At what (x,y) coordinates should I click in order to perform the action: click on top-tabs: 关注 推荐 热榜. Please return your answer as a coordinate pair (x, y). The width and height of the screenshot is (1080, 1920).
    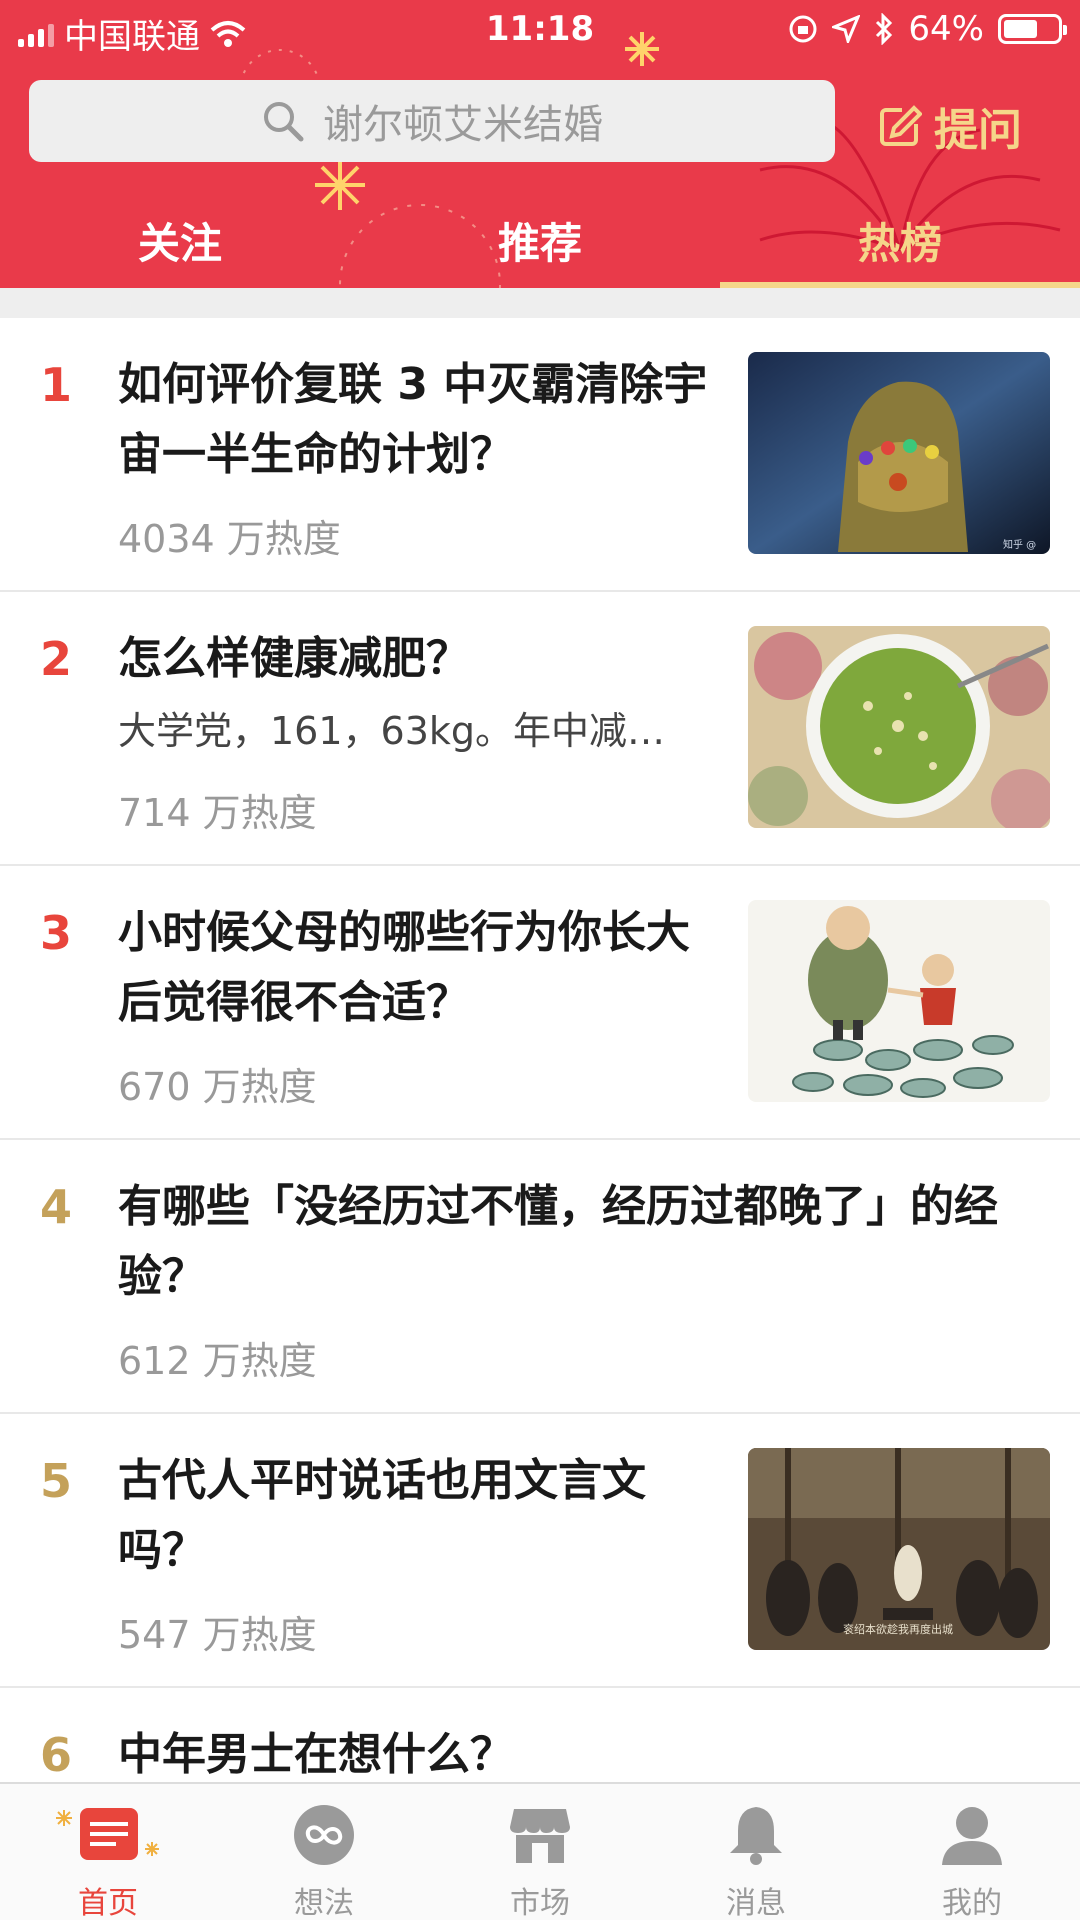
    Looking at the image, I should click on (540, 244).